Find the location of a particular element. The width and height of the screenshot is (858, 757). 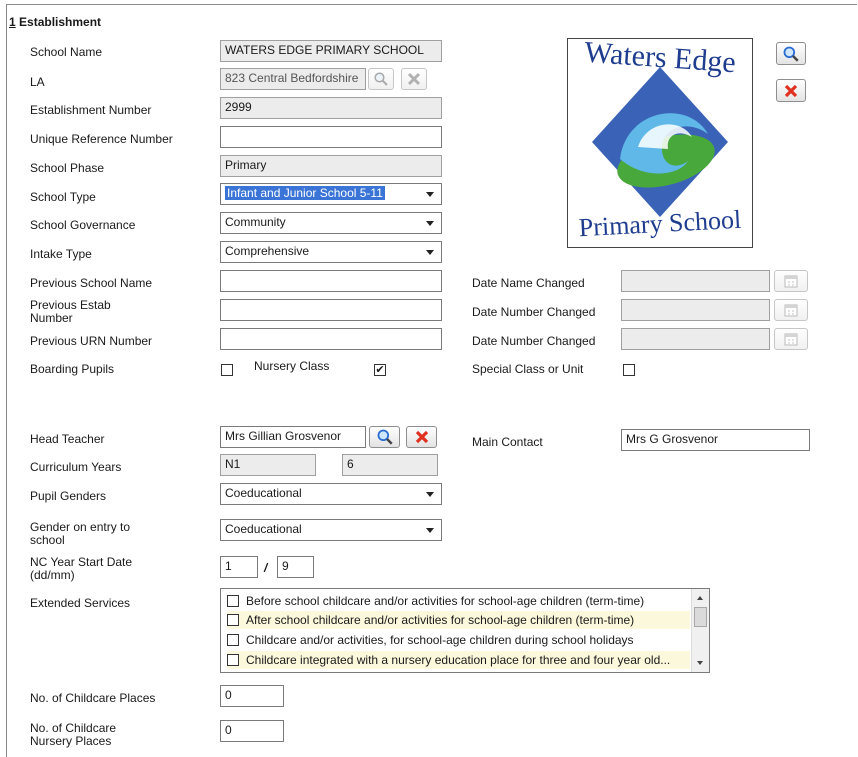

head-teacher-field: Mrs Gillian Grosvenor is located at coordinates (293, 437).